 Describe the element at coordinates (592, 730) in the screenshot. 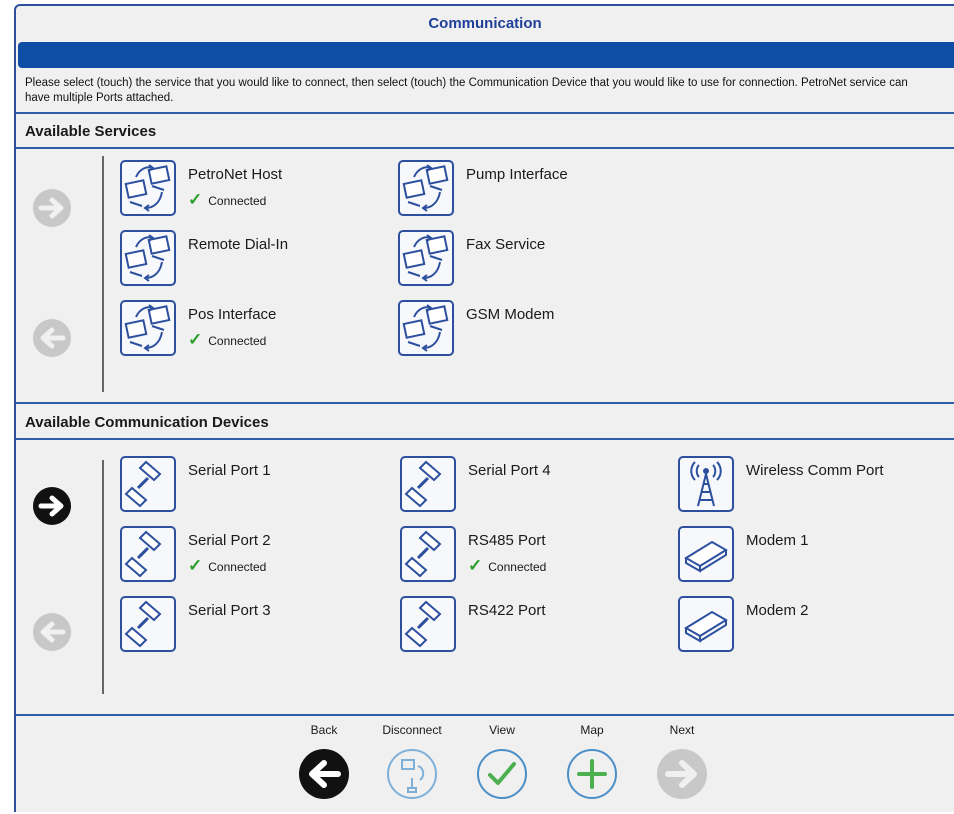

I see `map-label: Map` at that location.